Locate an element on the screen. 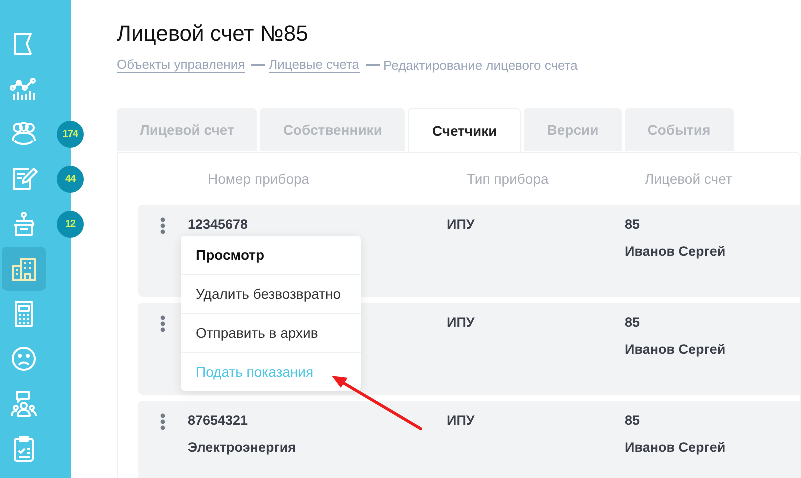  menu-item: Отправить в архив is located at coordinates (271, 333).